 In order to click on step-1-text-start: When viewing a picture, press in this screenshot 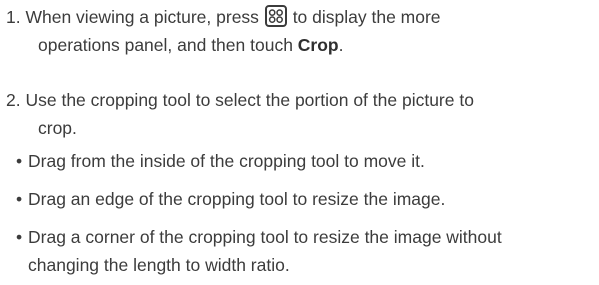, I will do `click(142, 17)`.